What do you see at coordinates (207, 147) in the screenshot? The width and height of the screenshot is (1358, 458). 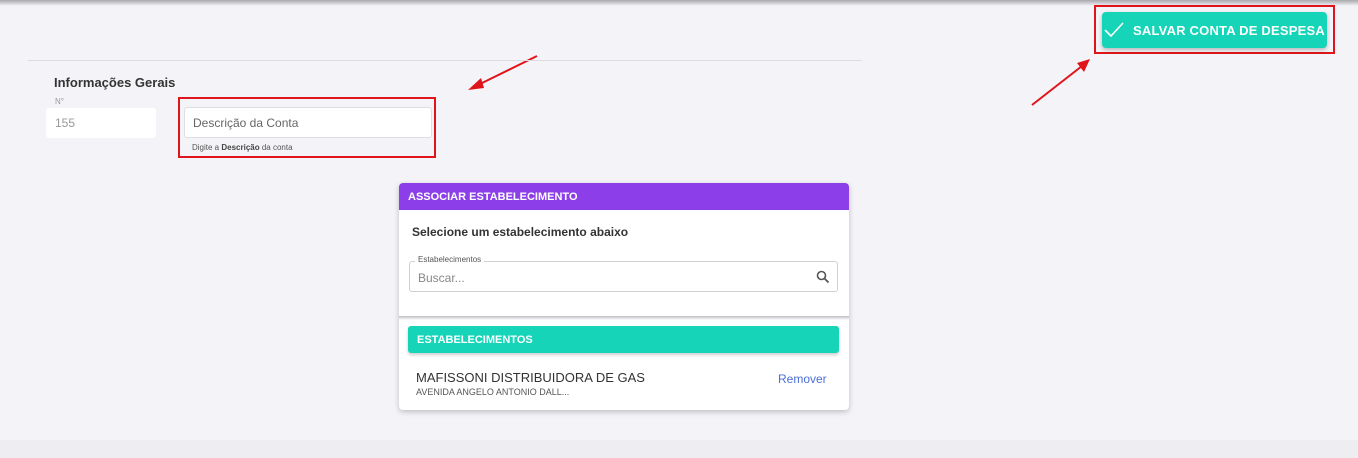 I see `hint-prefix: Digite a` at bounding box center [207, 147].